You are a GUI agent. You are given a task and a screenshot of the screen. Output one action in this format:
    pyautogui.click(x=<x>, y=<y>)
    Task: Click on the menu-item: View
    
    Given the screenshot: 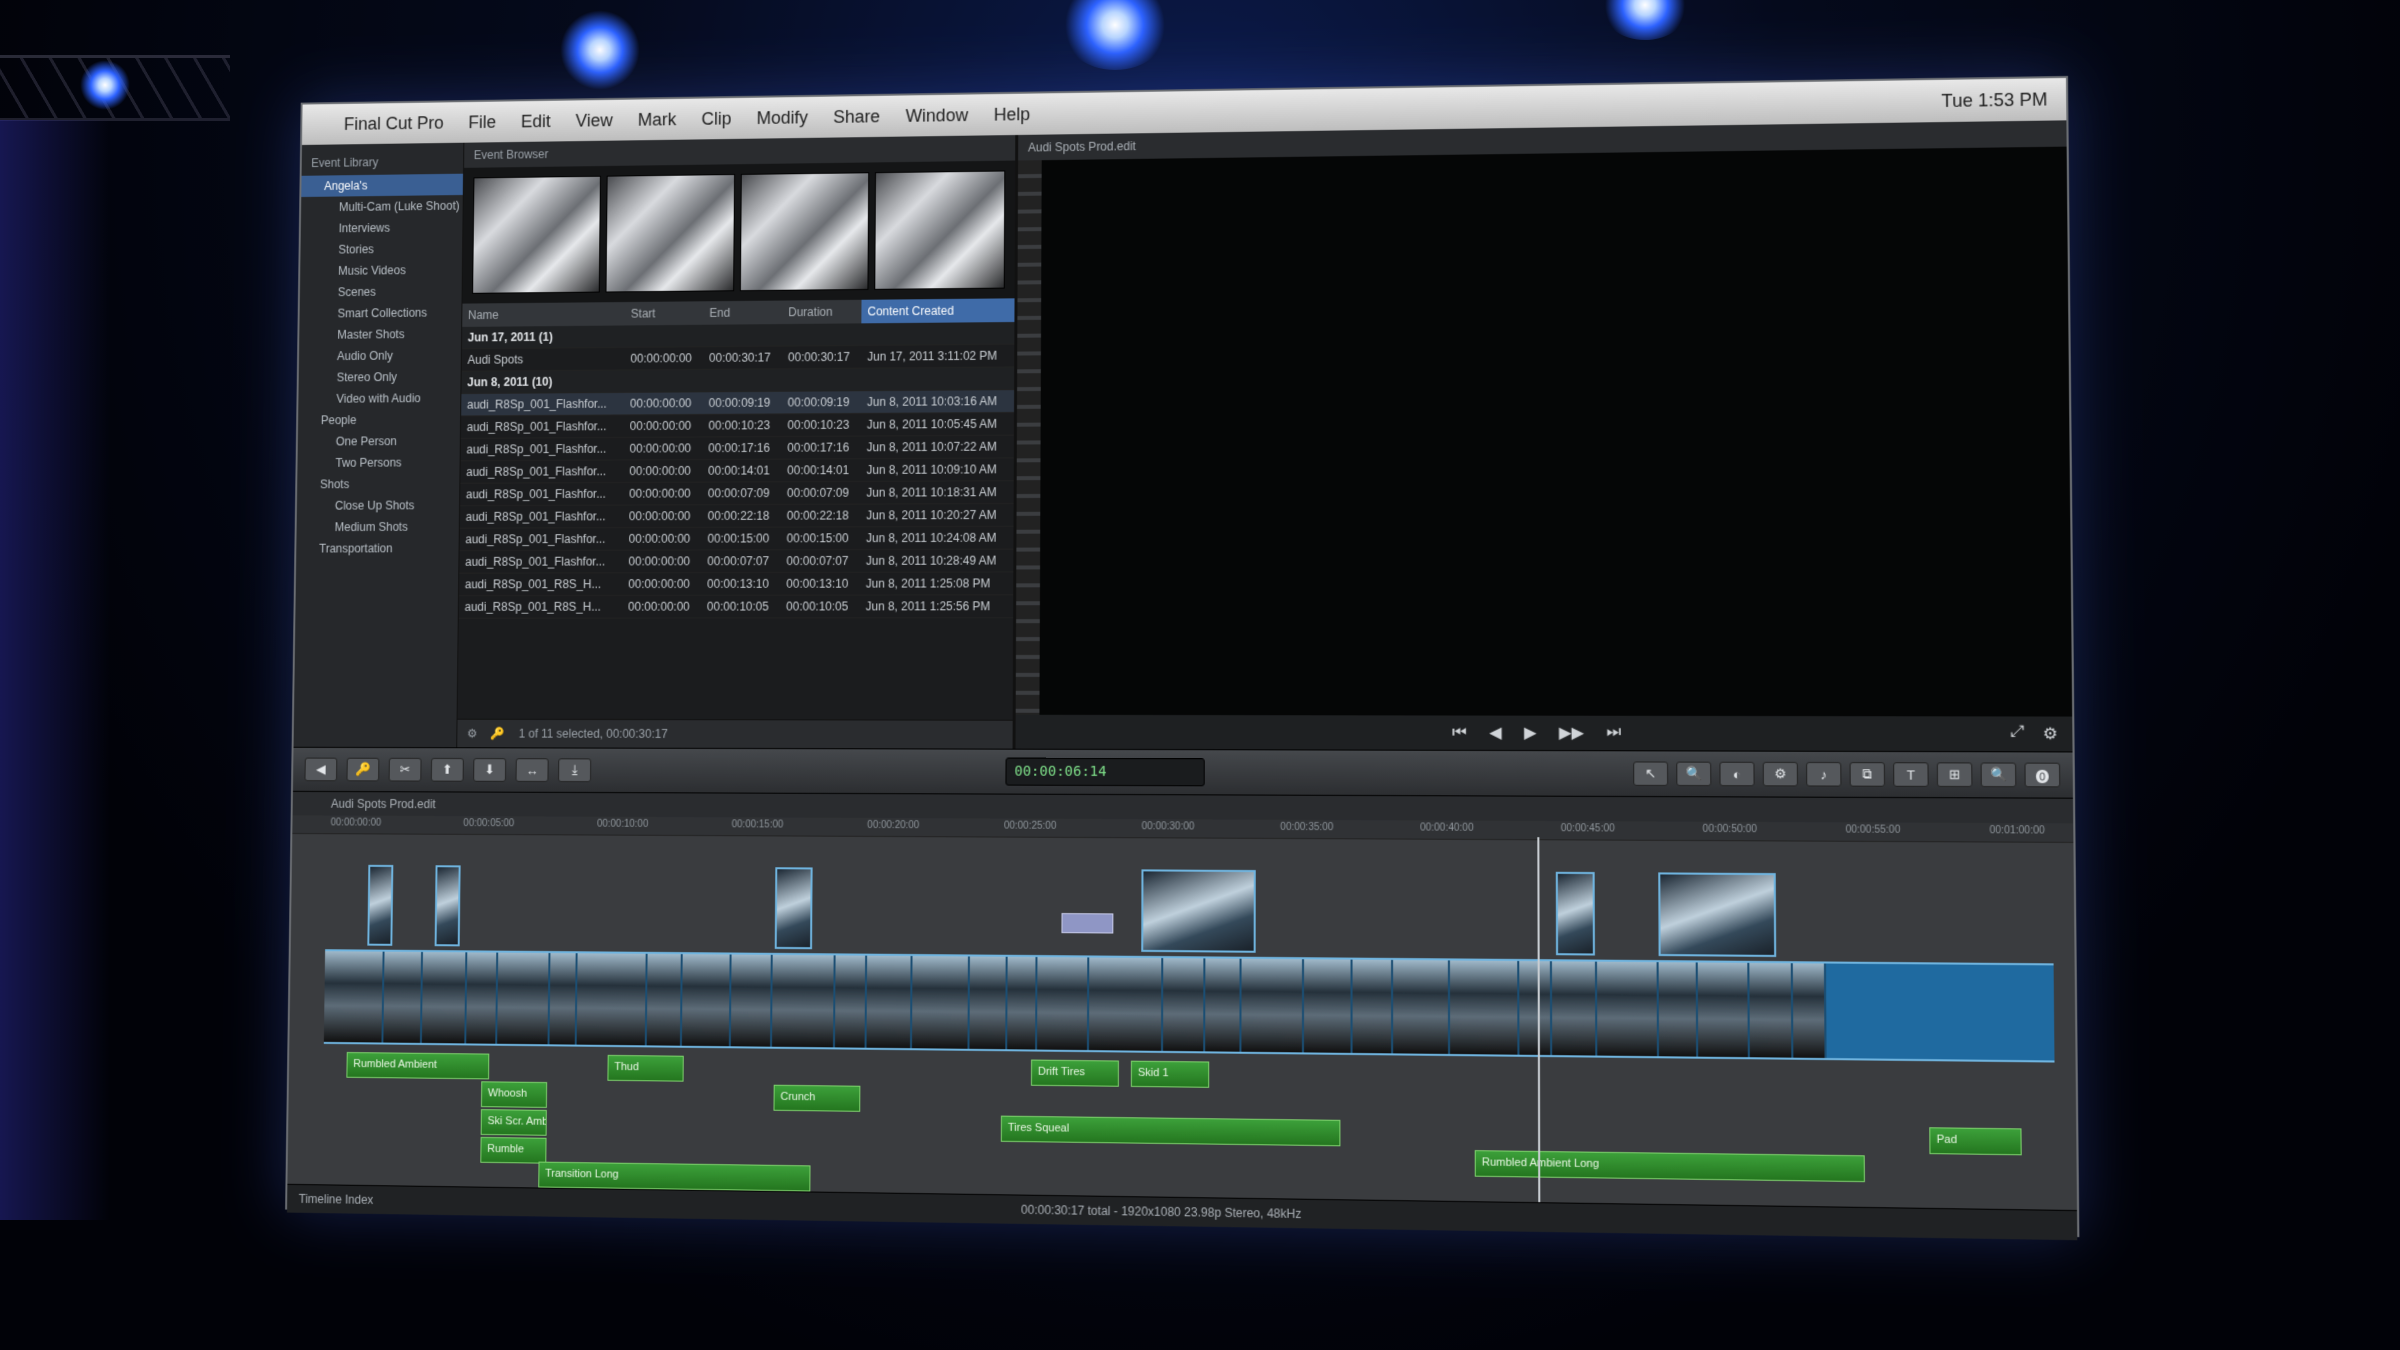 What is the action you would take?
    pyautogui.click(x=594, y=120)
    